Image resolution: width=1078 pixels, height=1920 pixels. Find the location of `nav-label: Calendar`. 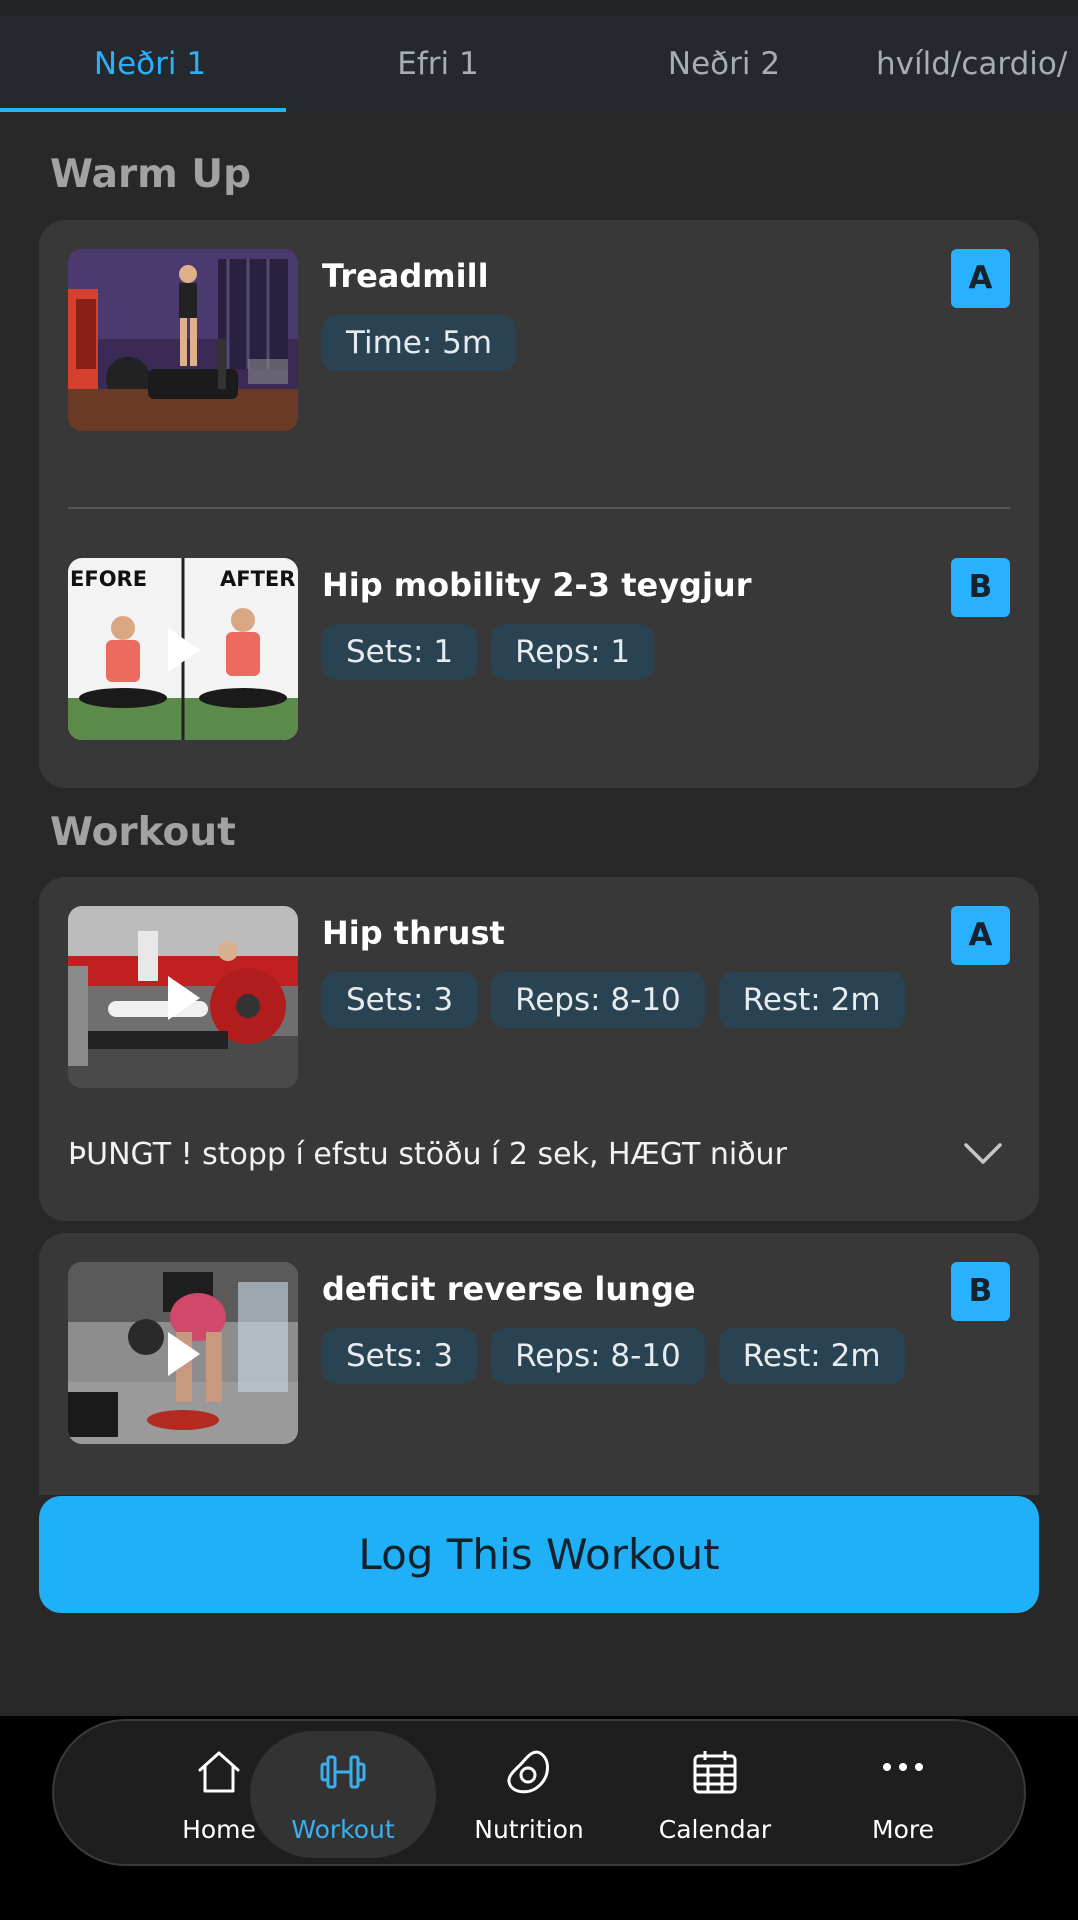

nav-label: Calendar is located at coordinates (715, 1829).